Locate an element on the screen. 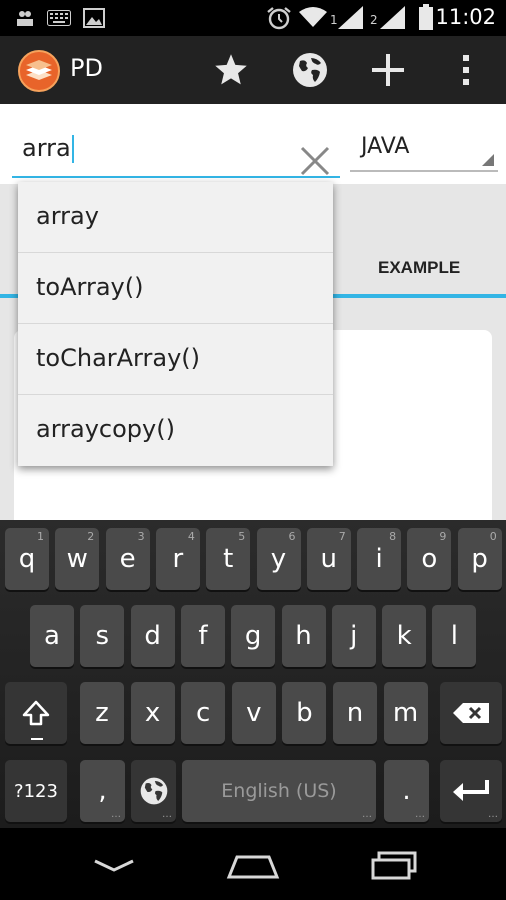 This screenshot has height=900, width=506. key-b: b is located at coordinates (304, 713).